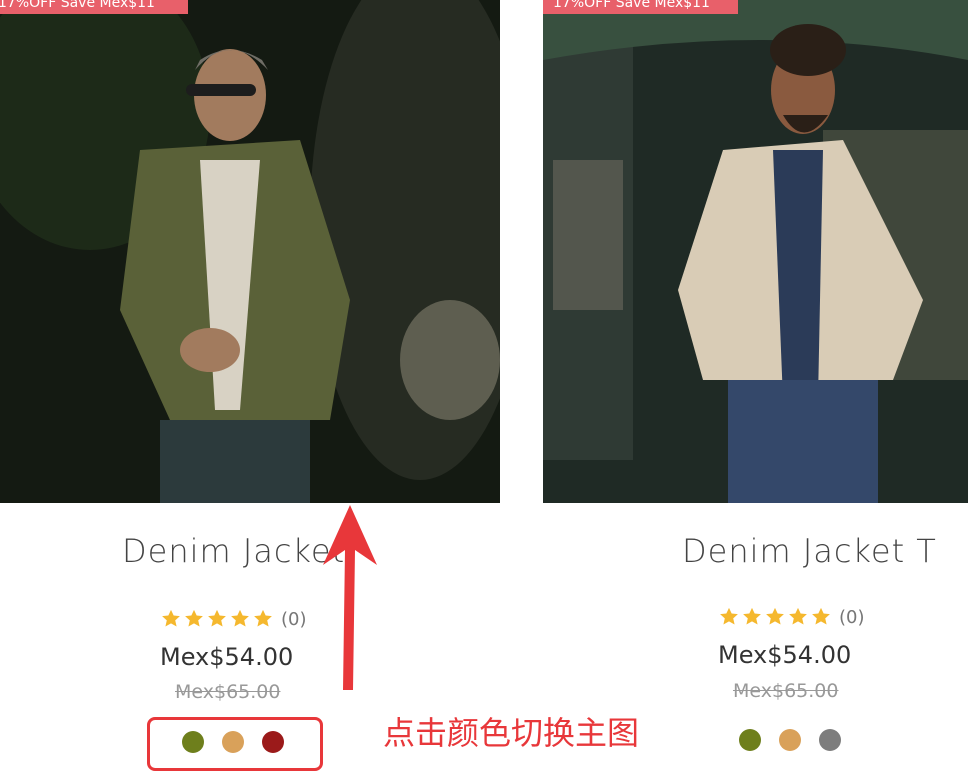  I want to click on color-swatch-tan, so click(790, 740).